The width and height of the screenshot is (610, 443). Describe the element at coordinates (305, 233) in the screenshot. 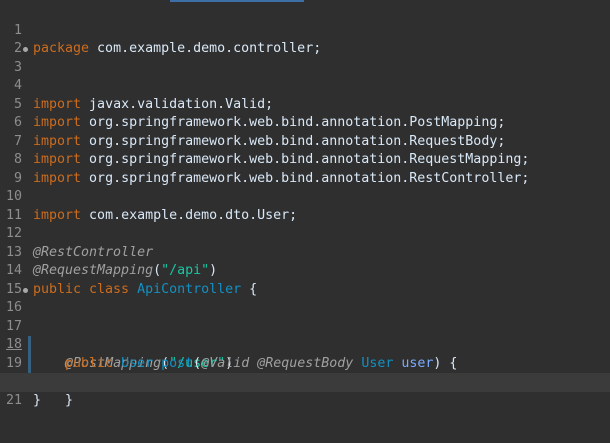

I see `code-line-12: 12 @RestController` at that location.